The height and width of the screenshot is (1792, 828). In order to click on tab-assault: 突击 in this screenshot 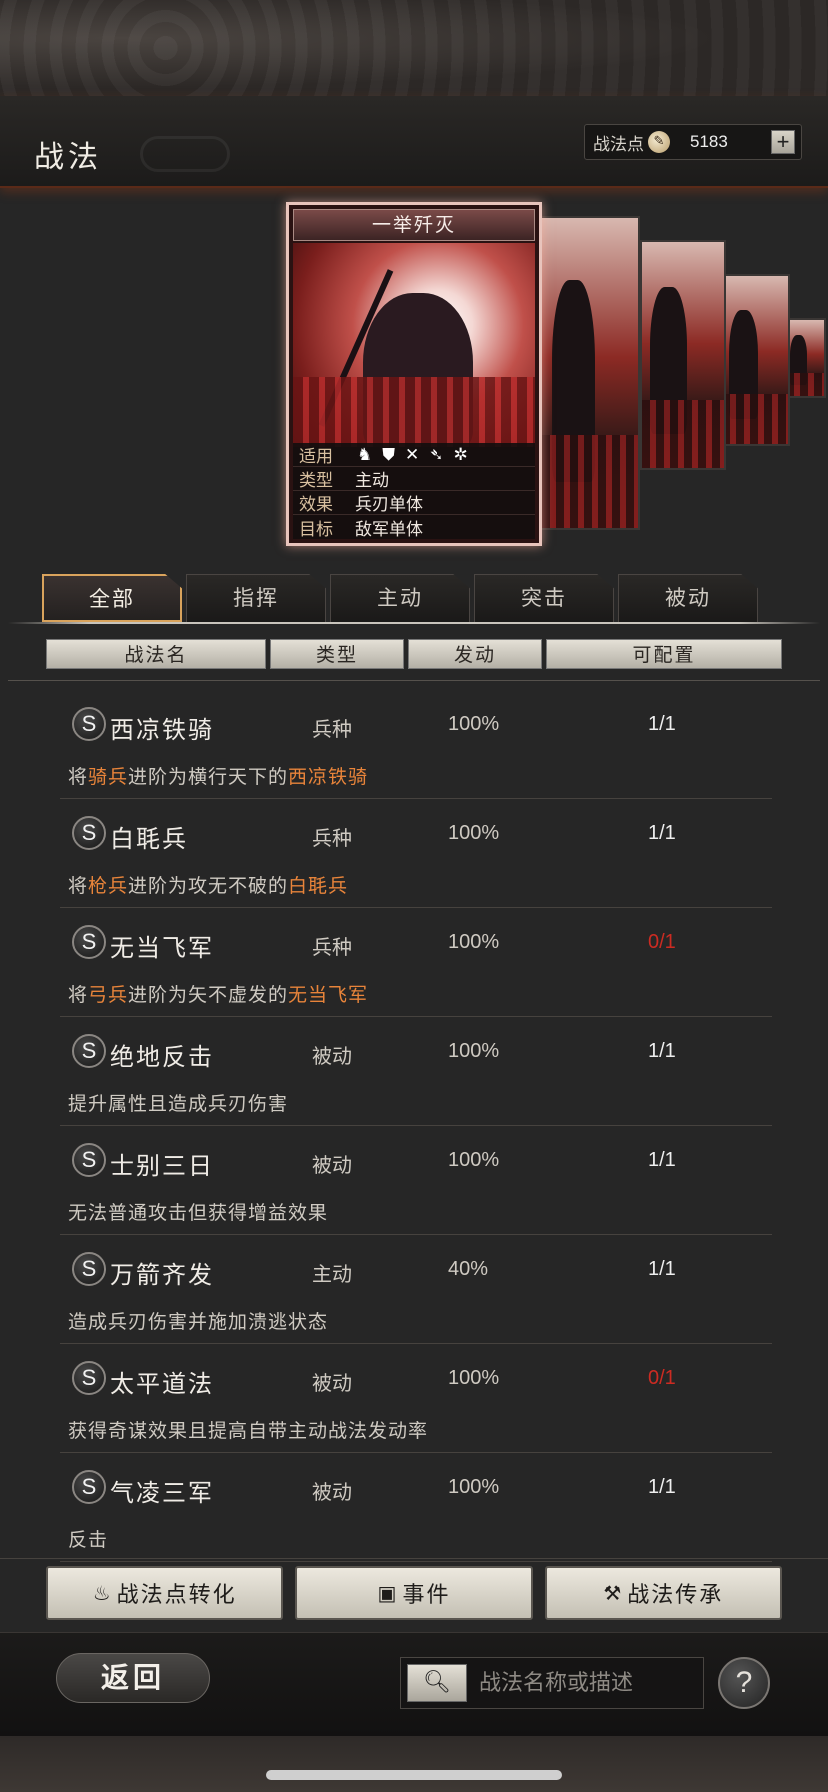, I will do `click(544, 598)`.